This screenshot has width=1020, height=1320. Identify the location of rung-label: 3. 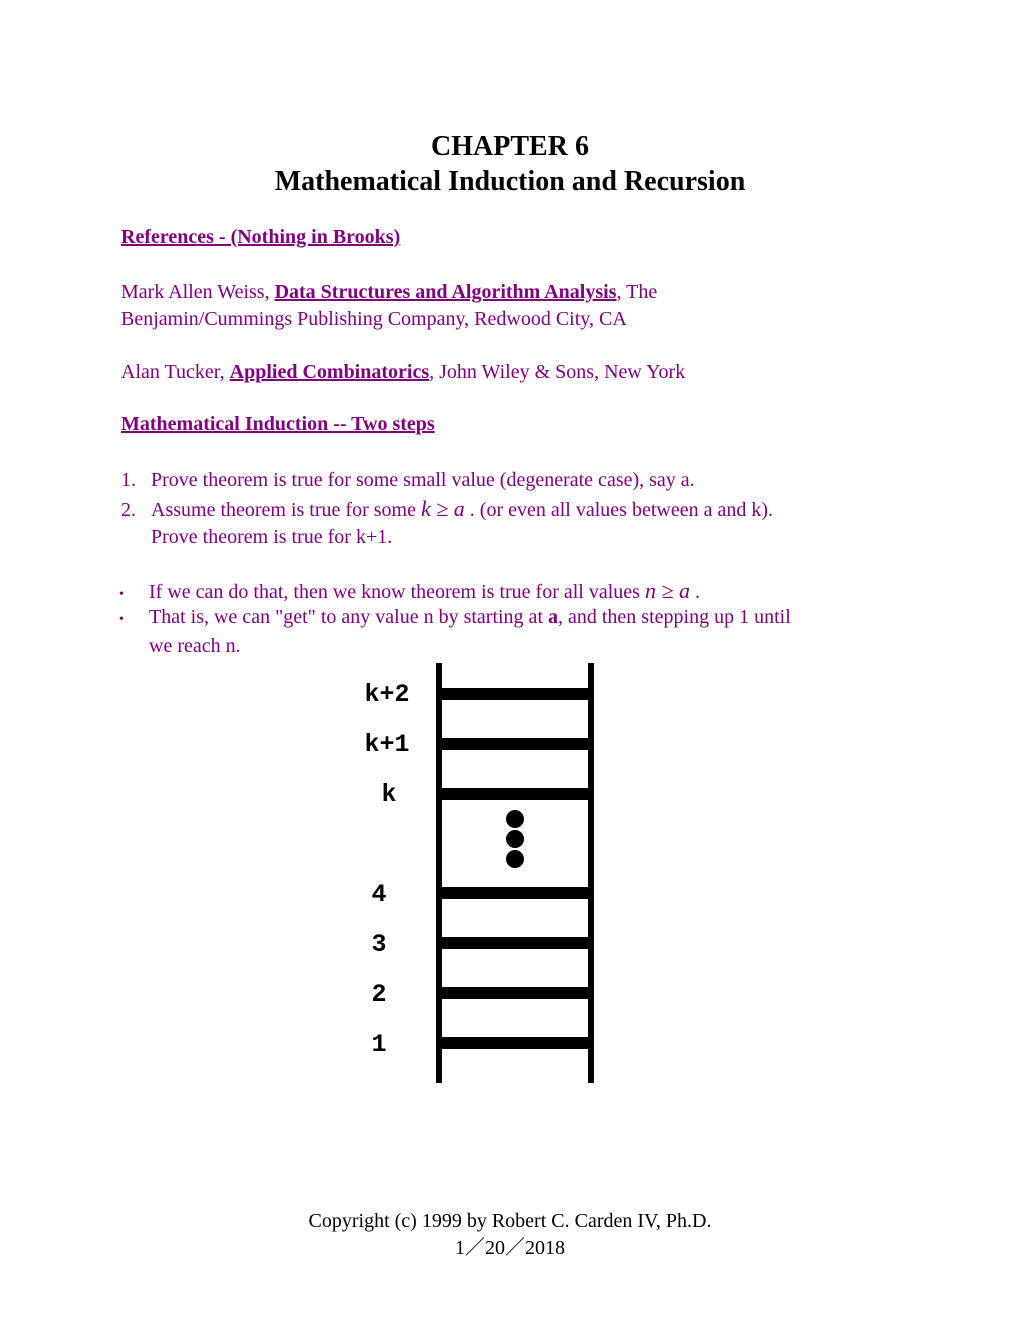
(379, 944).